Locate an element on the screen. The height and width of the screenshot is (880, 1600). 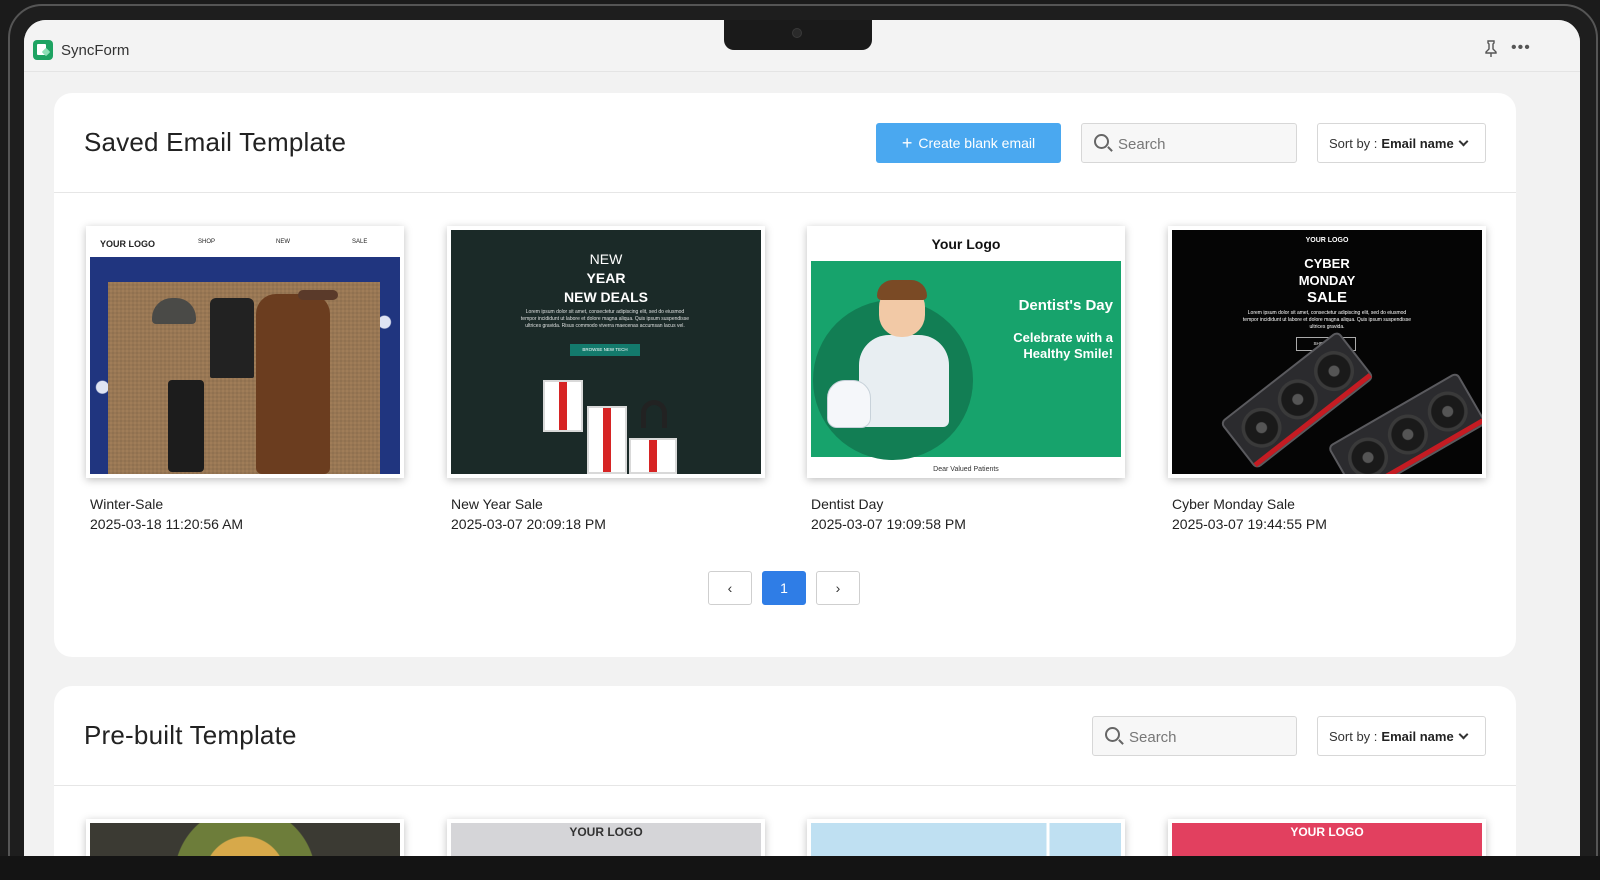
dentist-body-image is located at coordinates (904, 381).